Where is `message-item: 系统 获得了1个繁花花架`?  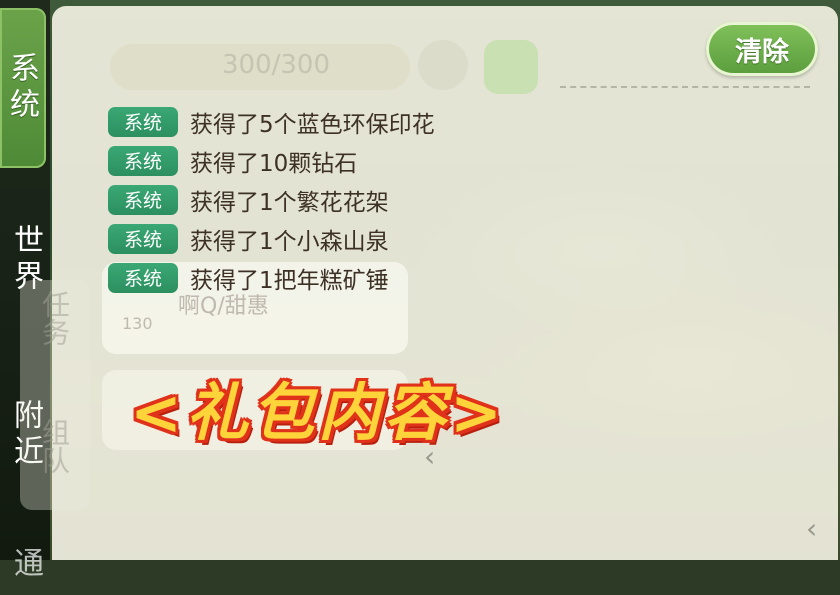 message-item: 系统 获得了1个繁花花架 is located at coordinates (271, 199).